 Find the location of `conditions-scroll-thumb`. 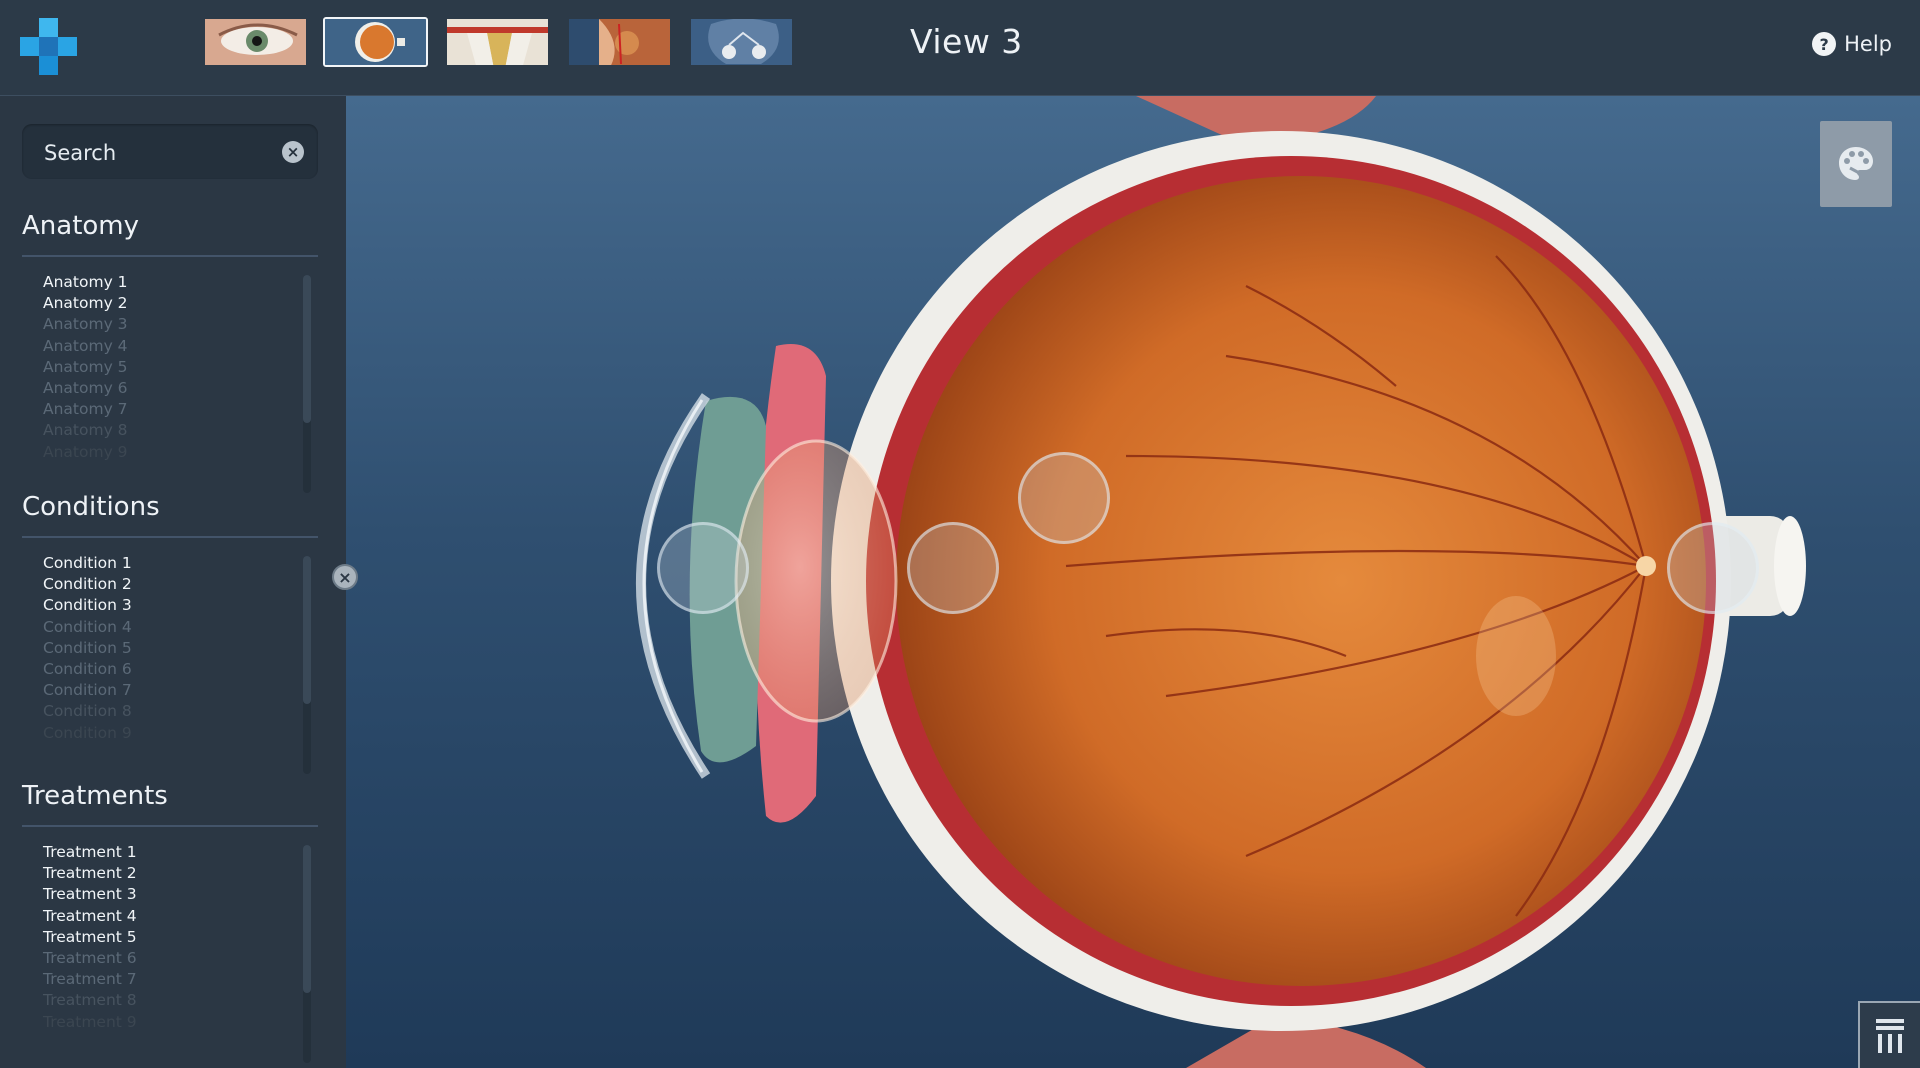

conditions-scroll-thumb is located at coordinates (307, 630).